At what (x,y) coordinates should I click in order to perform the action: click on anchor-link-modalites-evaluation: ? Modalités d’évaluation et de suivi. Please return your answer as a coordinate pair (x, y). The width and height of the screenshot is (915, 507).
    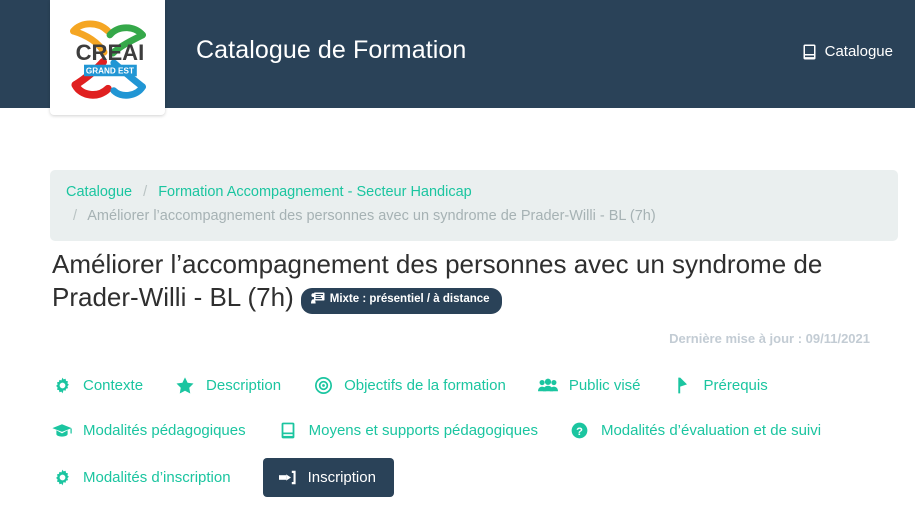
    Looking at the image, I should click on (695, 431).